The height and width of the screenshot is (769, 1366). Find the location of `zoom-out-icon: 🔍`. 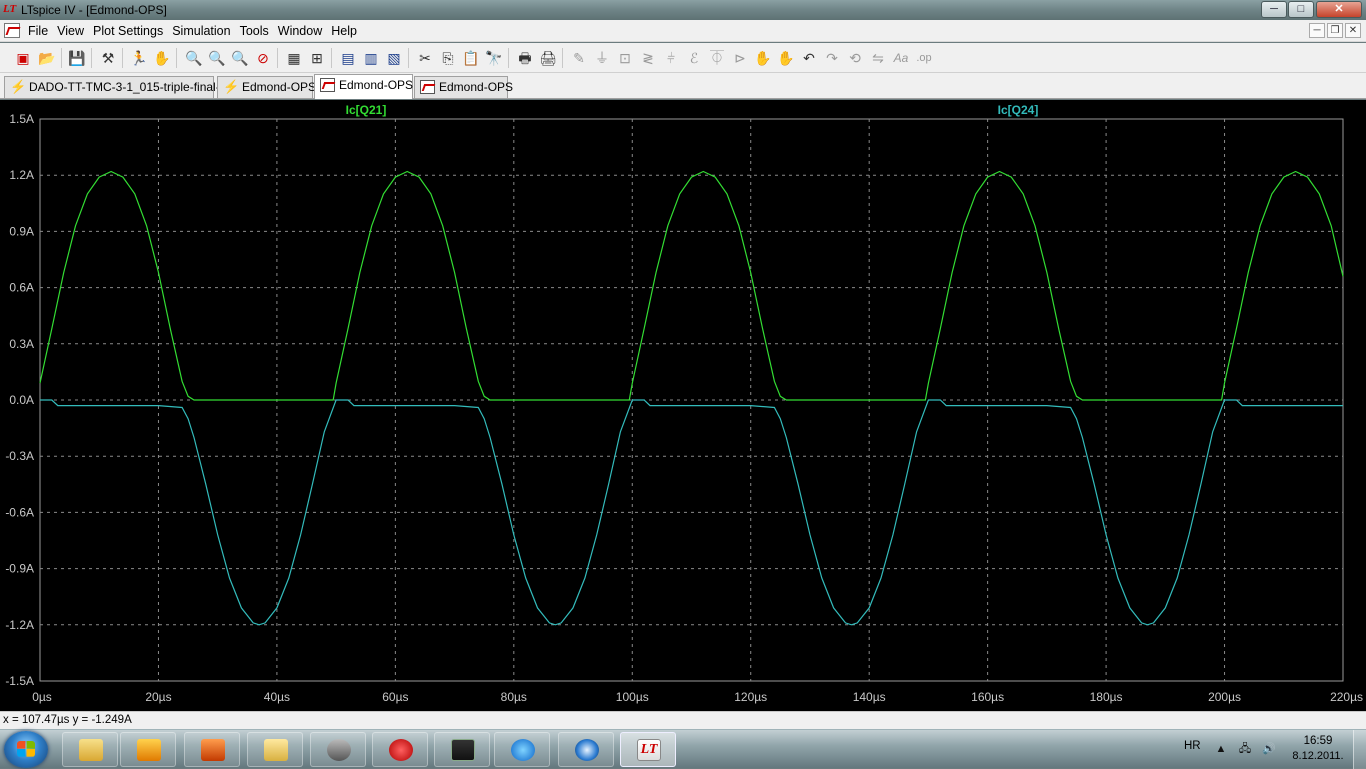

zoom-out-icon: 🔍 is located at coordinates (217, 58).